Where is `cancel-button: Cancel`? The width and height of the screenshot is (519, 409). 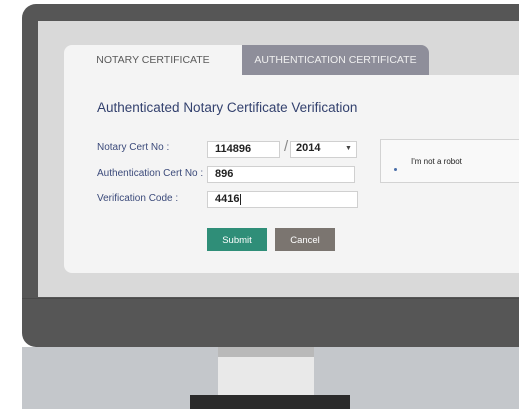 cancel-button: Cancel is located at coordinates (305, 239).